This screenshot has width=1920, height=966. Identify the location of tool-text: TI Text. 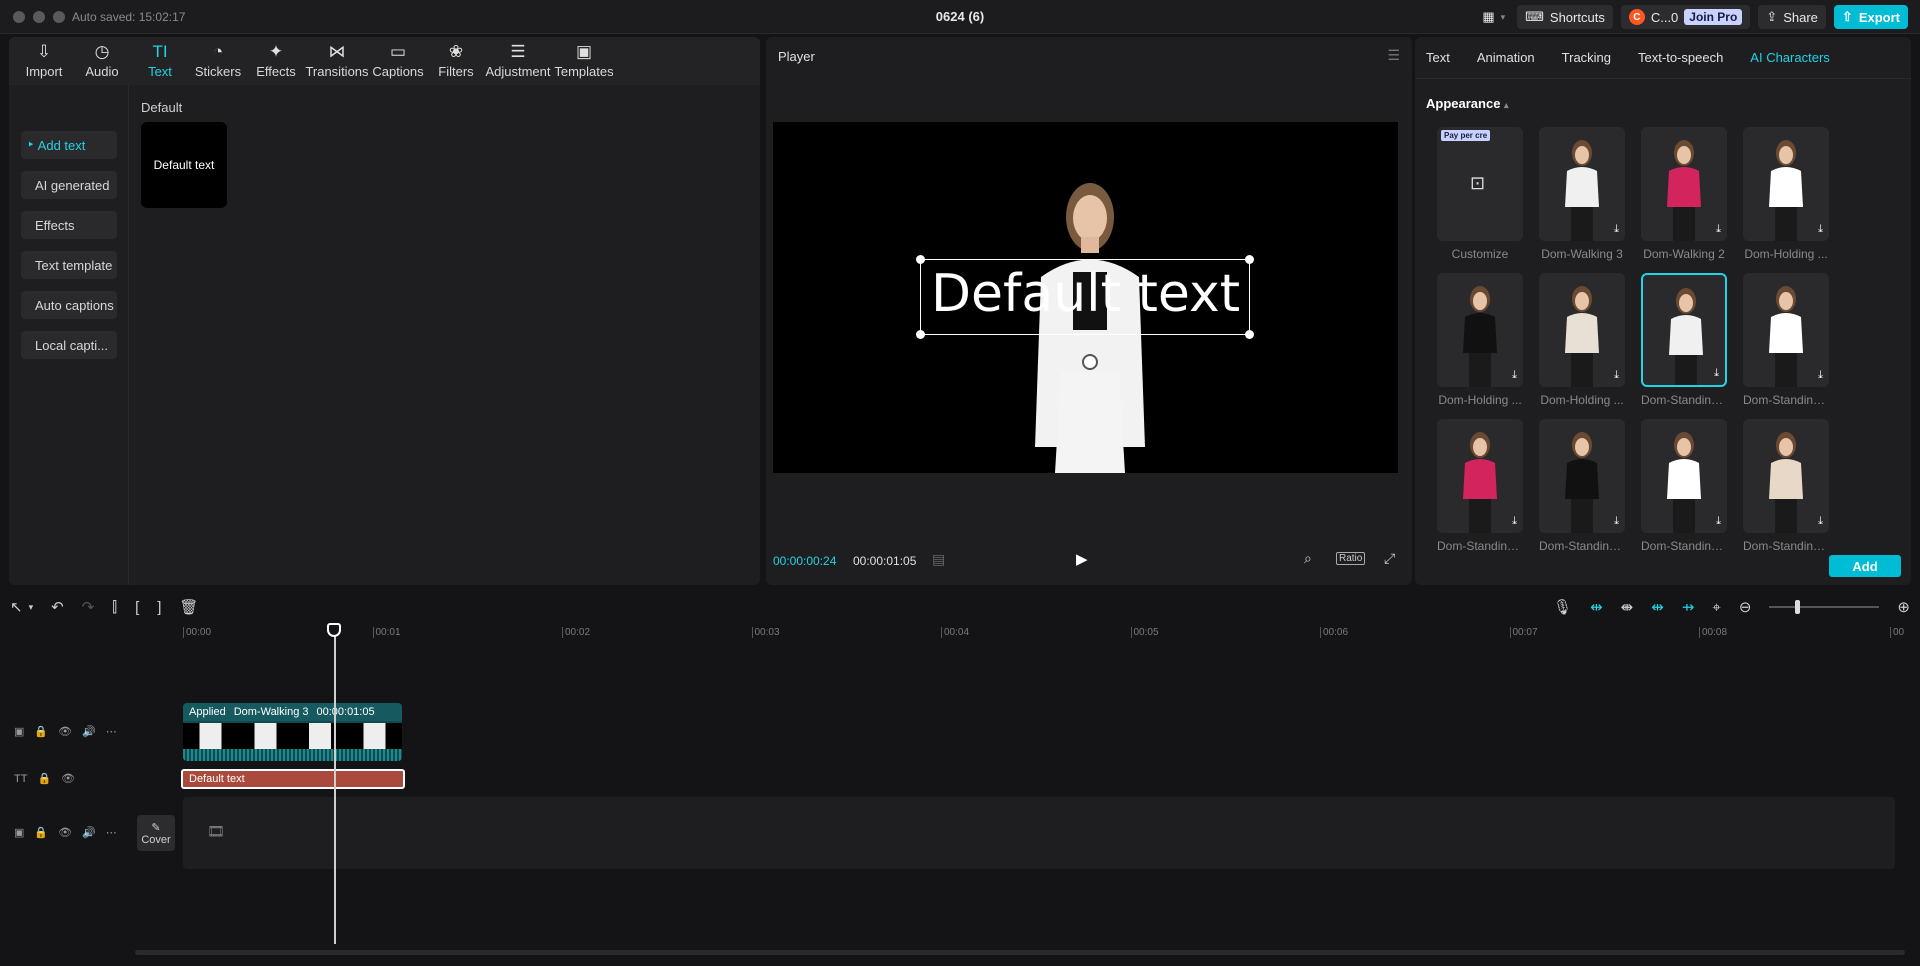
(160, 61).